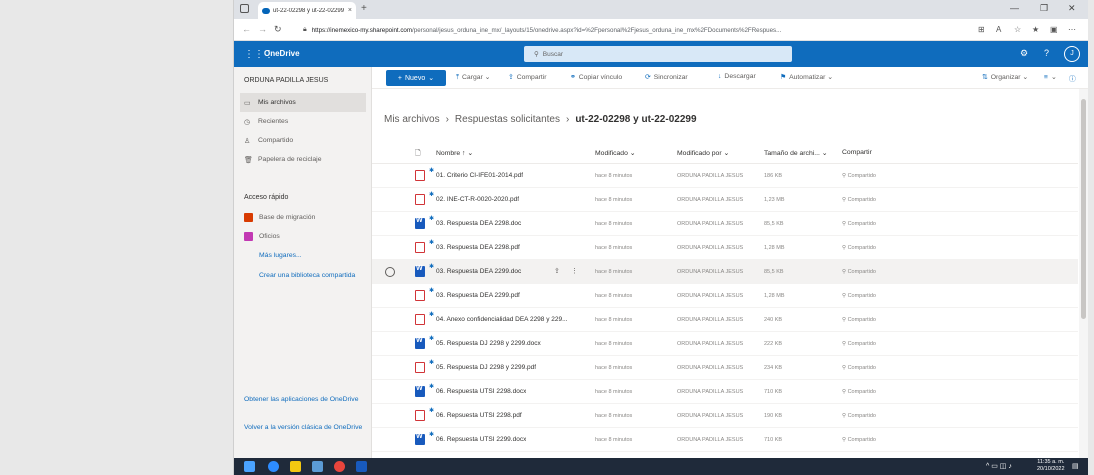  Describe the element at coordinates (278, 29) in the screenshot. I see `refresh-icon: ↻` at that location.